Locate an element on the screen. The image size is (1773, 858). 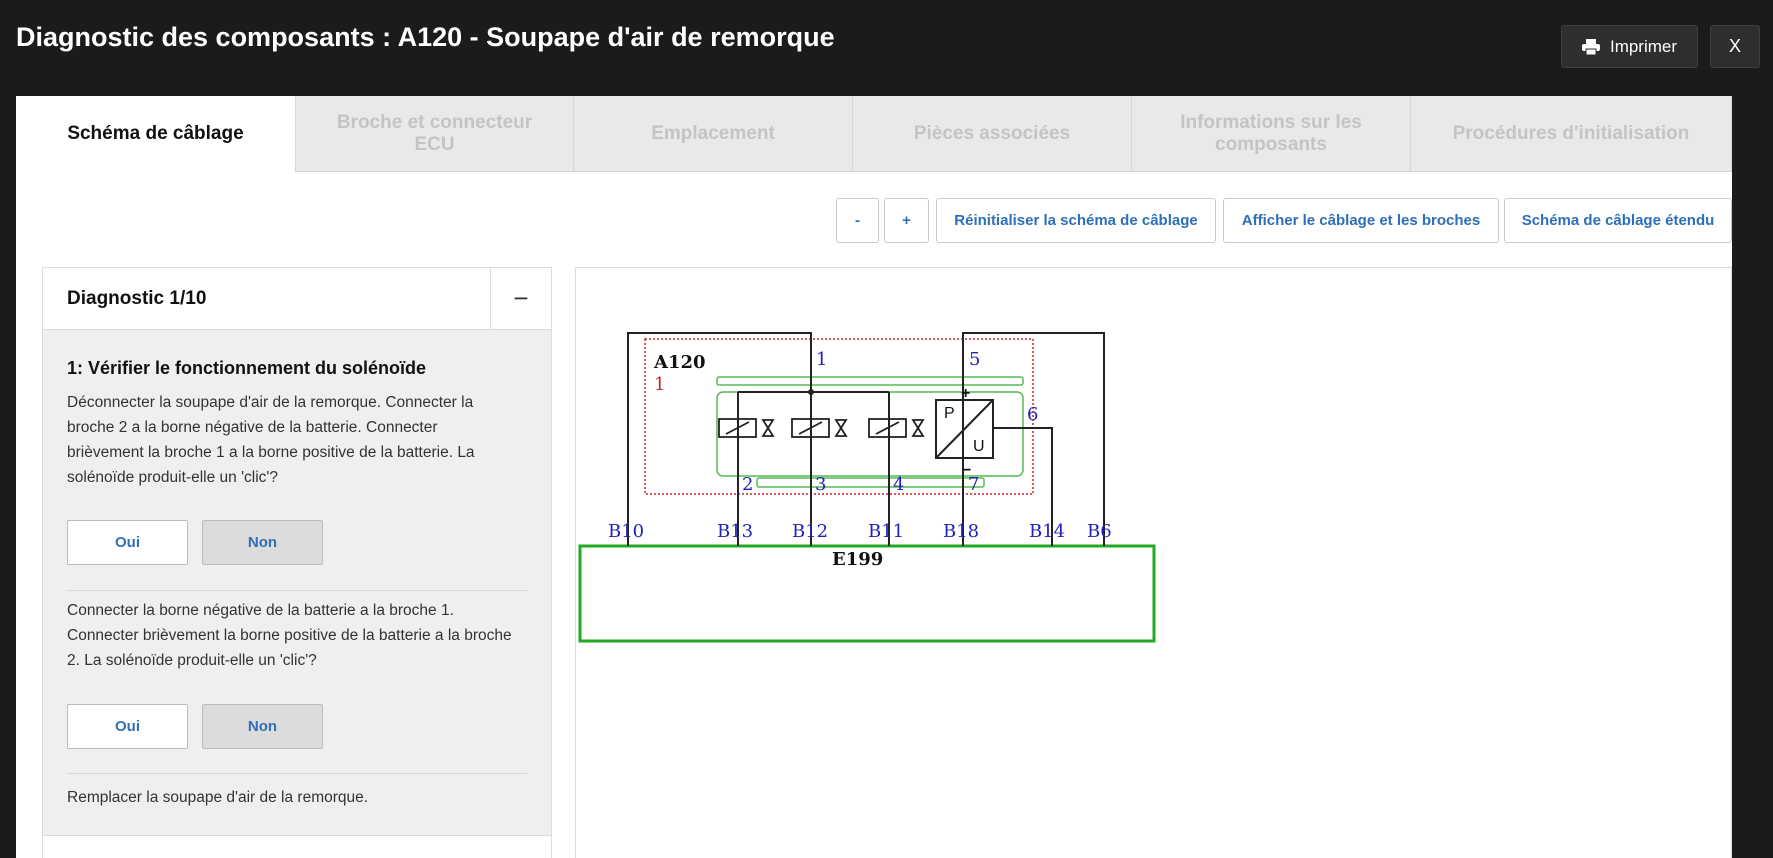
extended-diagram-button: Schéma de câblage étendu is located at coordinates (1618, 220).